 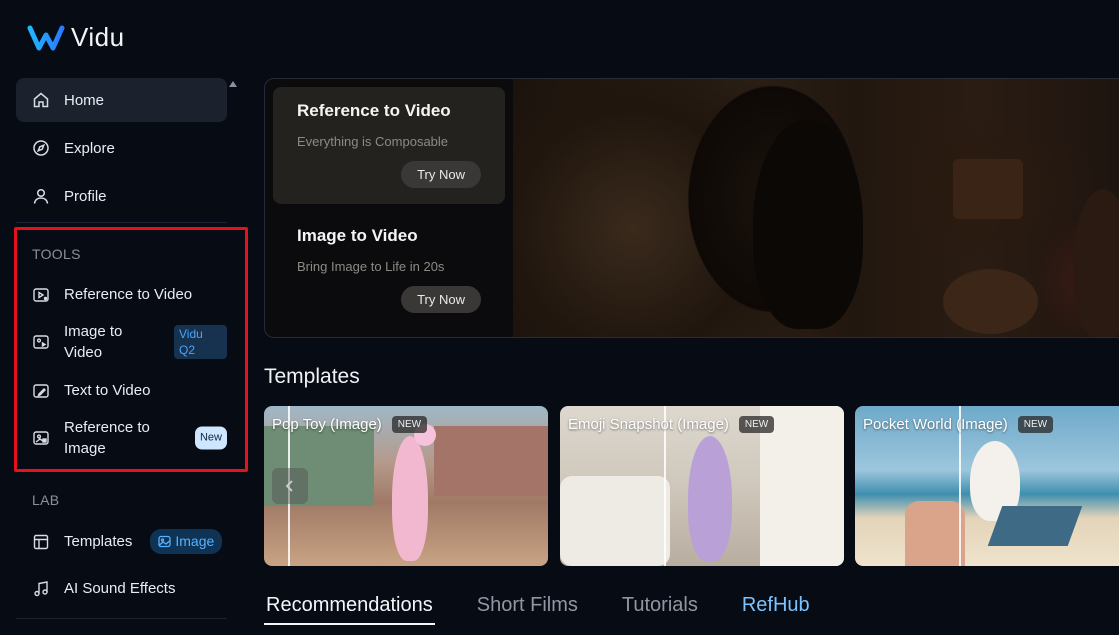 What do you see at coordinates (648, 424) in the screenshot?
I see `template-card-title-text: Emoji Snapshot (Image)` at bounding box center [648, 424].